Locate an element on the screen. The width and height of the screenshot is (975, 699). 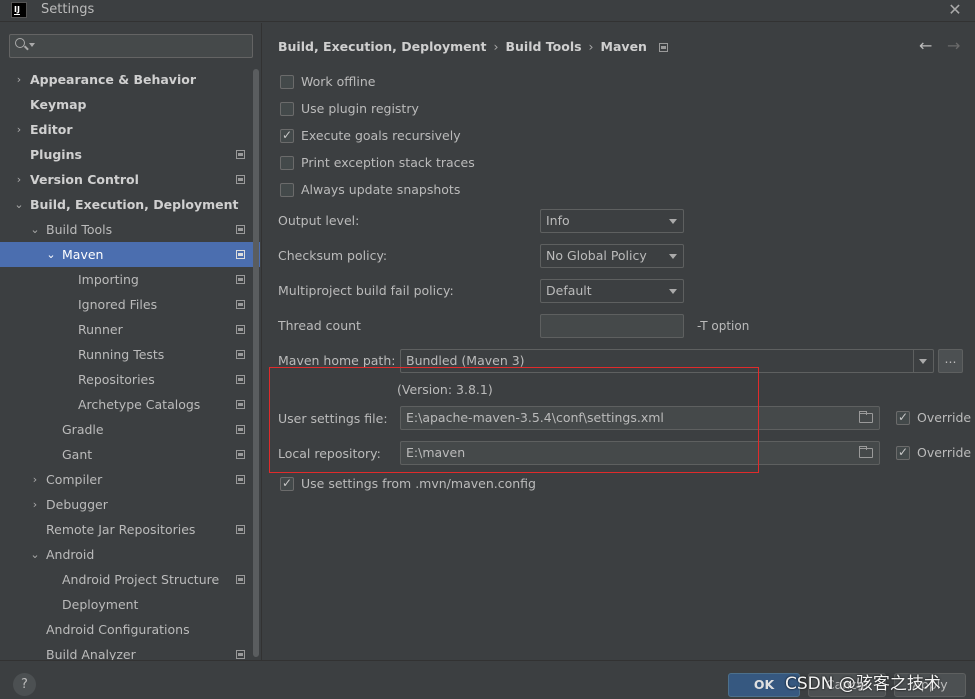
tree-item-label: Maven is located at coordinates (83, 254).